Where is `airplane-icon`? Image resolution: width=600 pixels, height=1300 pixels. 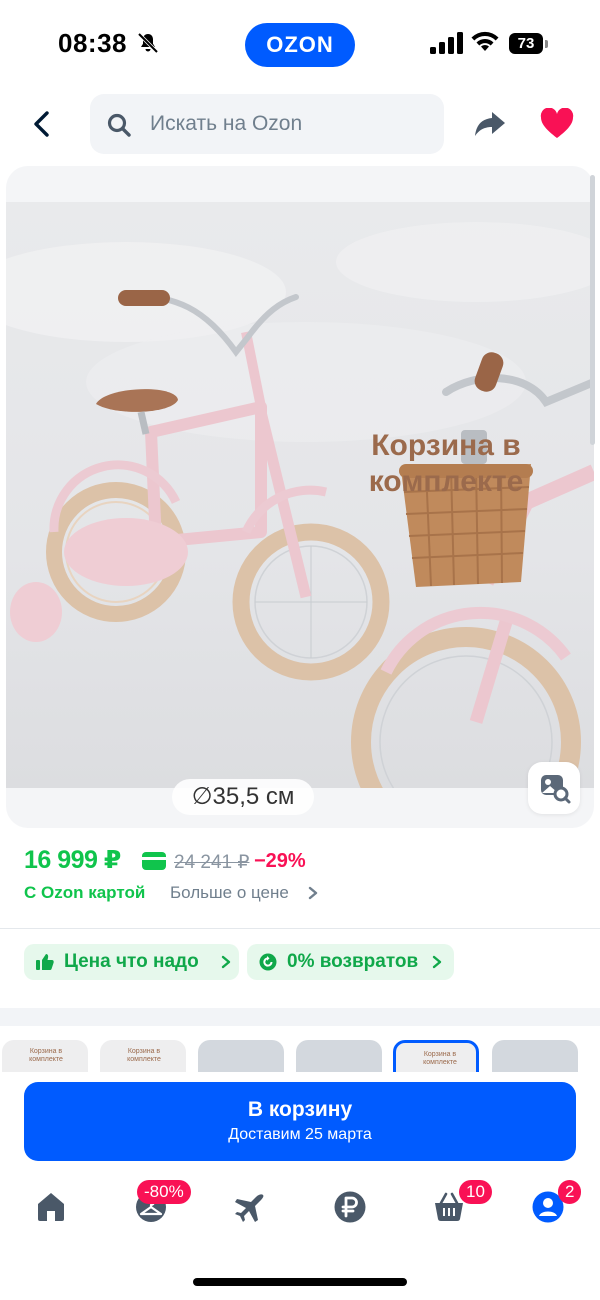 airplane-icon is located at coordinates (250, 1207).